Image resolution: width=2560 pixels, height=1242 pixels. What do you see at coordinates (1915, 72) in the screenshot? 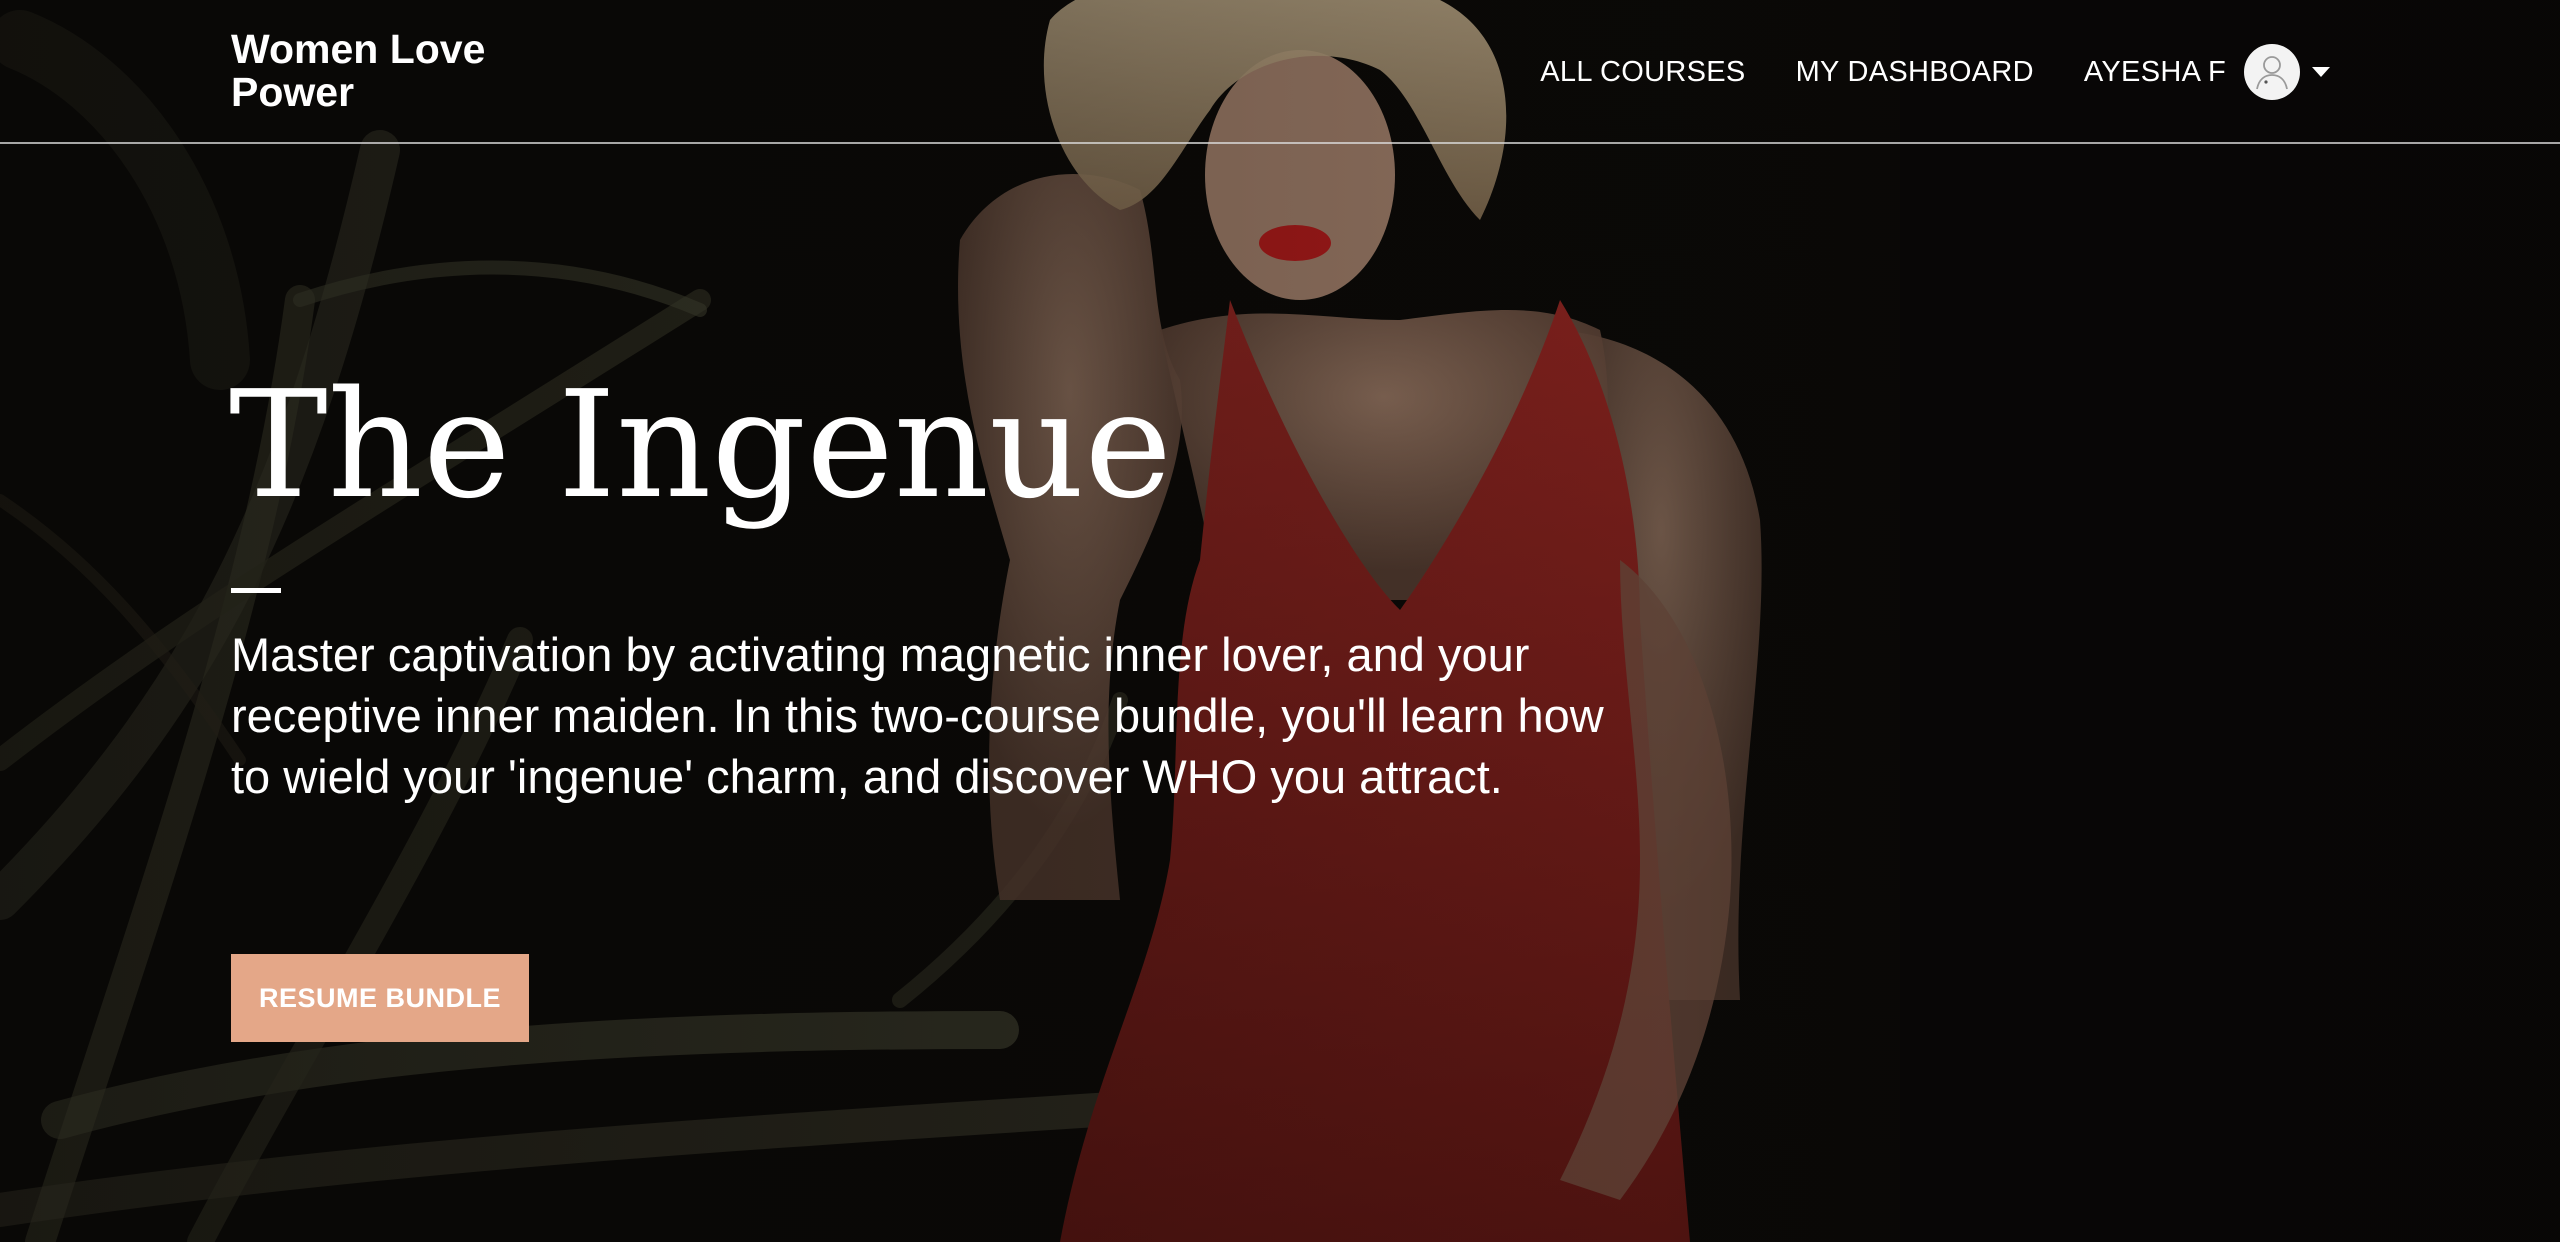
I see `nav-my-dashboard: MY DASHBOARD` at bounding box center [1915, 72].